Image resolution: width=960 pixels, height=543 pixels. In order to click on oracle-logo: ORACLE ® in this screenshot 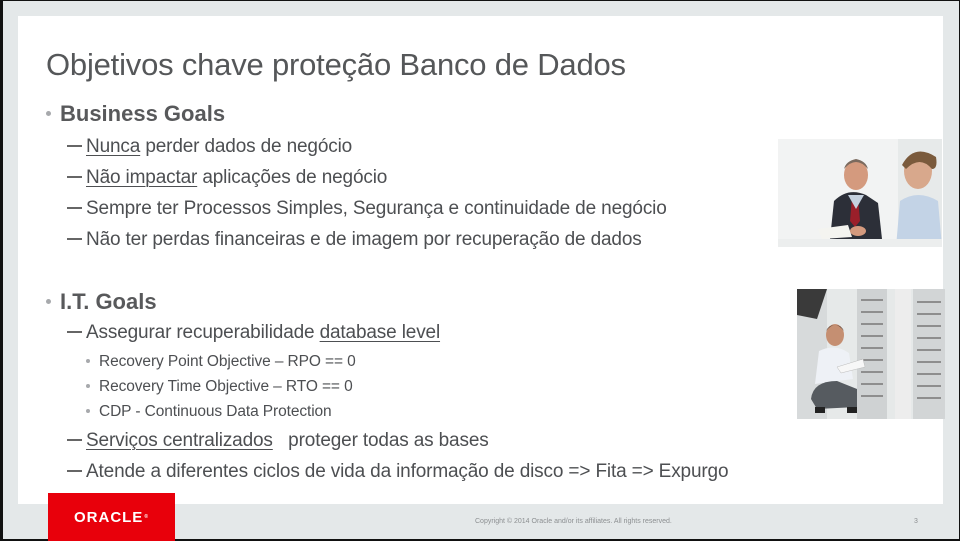, I will do `click(111, 517)`.